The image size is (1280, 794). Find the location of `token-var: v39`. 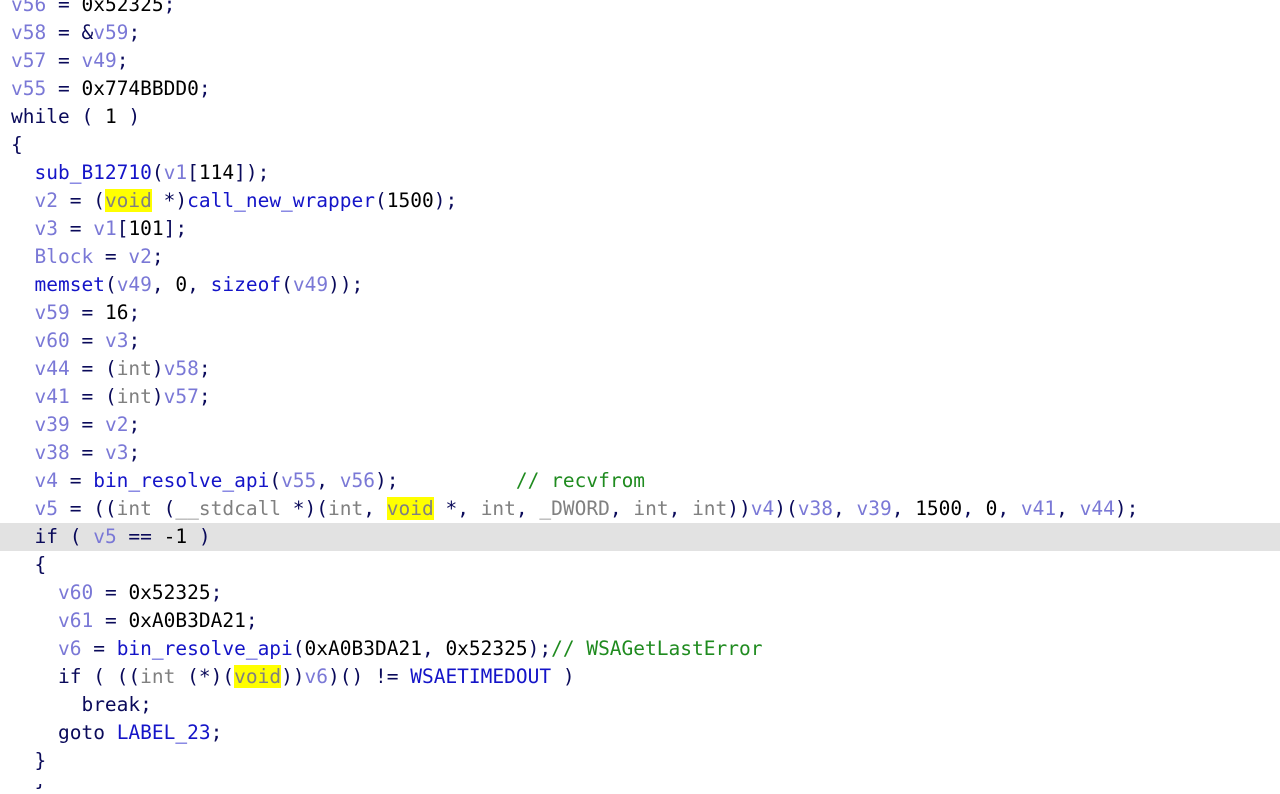

token-var: v39 is located at coordinates (873, 508).